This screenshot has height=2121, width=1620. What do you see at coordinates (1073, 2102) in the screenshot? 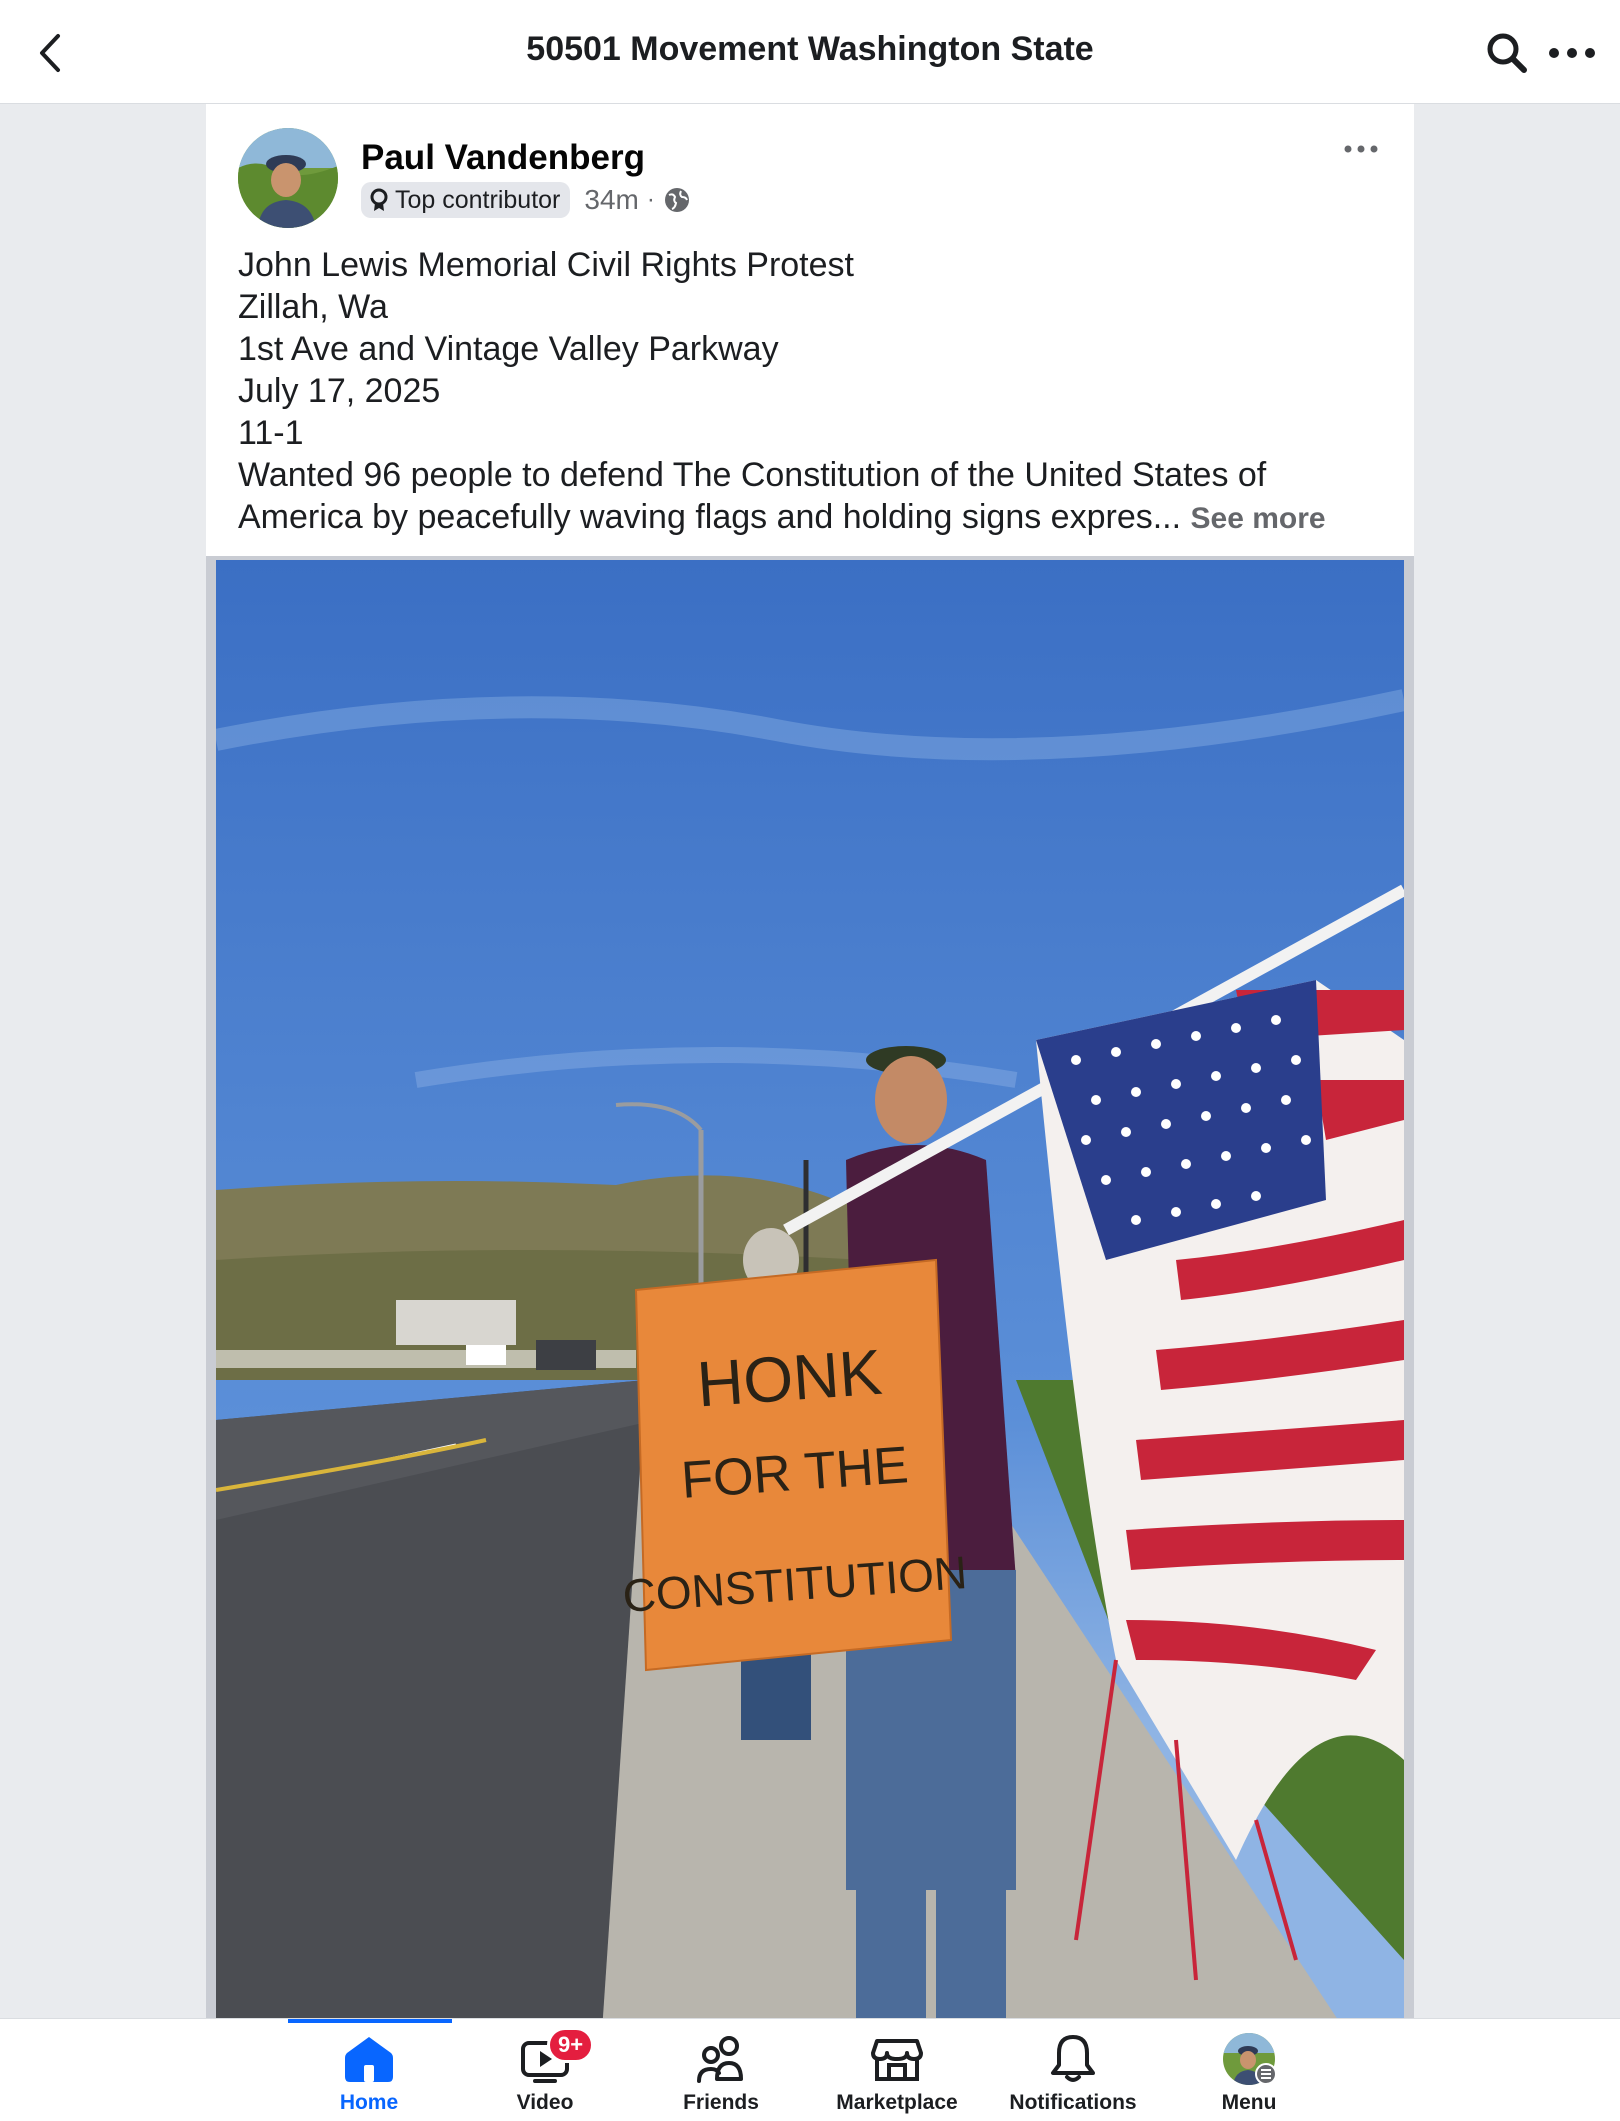
I see `nav-label: Notifications` at bounding box center [1073, 2102].